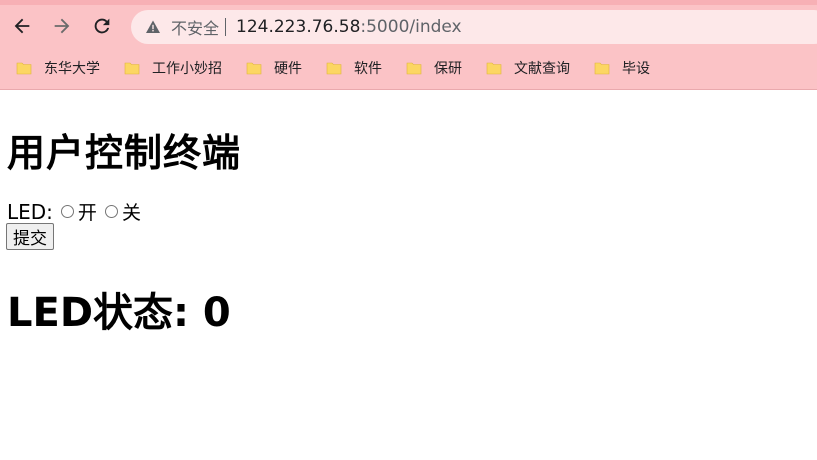  I want to click on radio-off-label: 关, so click(131, 211).